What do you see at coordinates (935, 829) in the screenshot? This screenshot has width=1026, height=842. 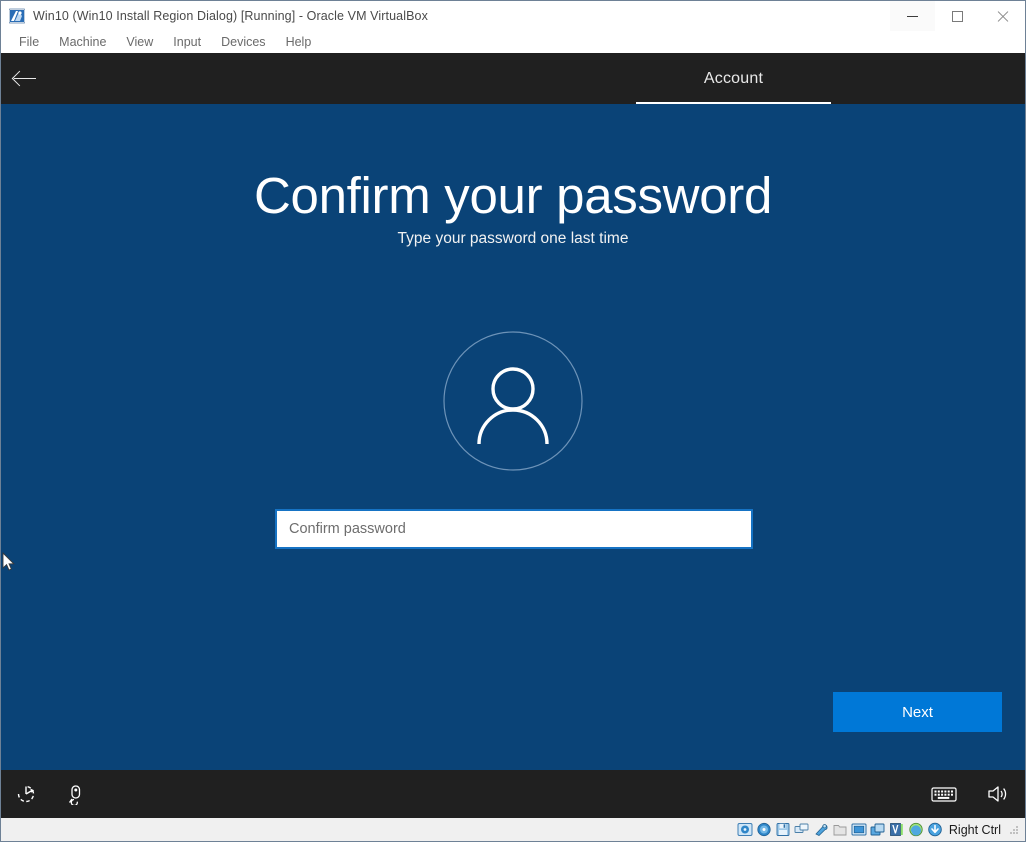 I see `host-key-icon` at bounding box center [935, 829].